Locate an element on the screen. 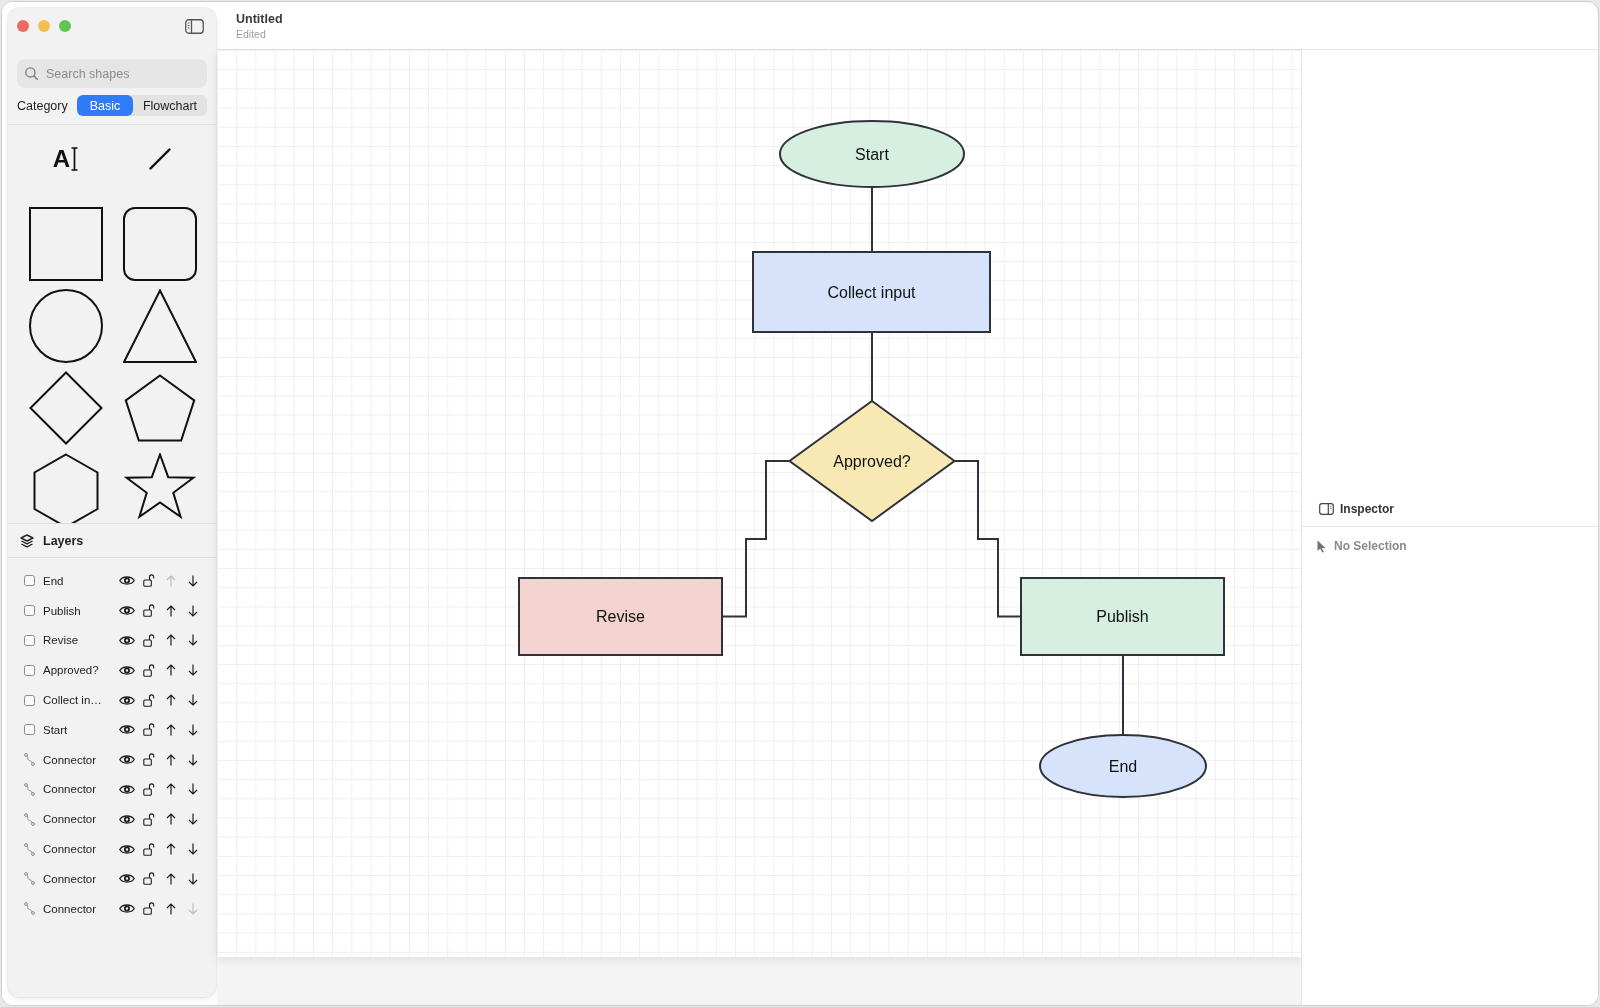 The image size is (1600, 1007). text-tool-button: A is located at coordinates (65, 159).